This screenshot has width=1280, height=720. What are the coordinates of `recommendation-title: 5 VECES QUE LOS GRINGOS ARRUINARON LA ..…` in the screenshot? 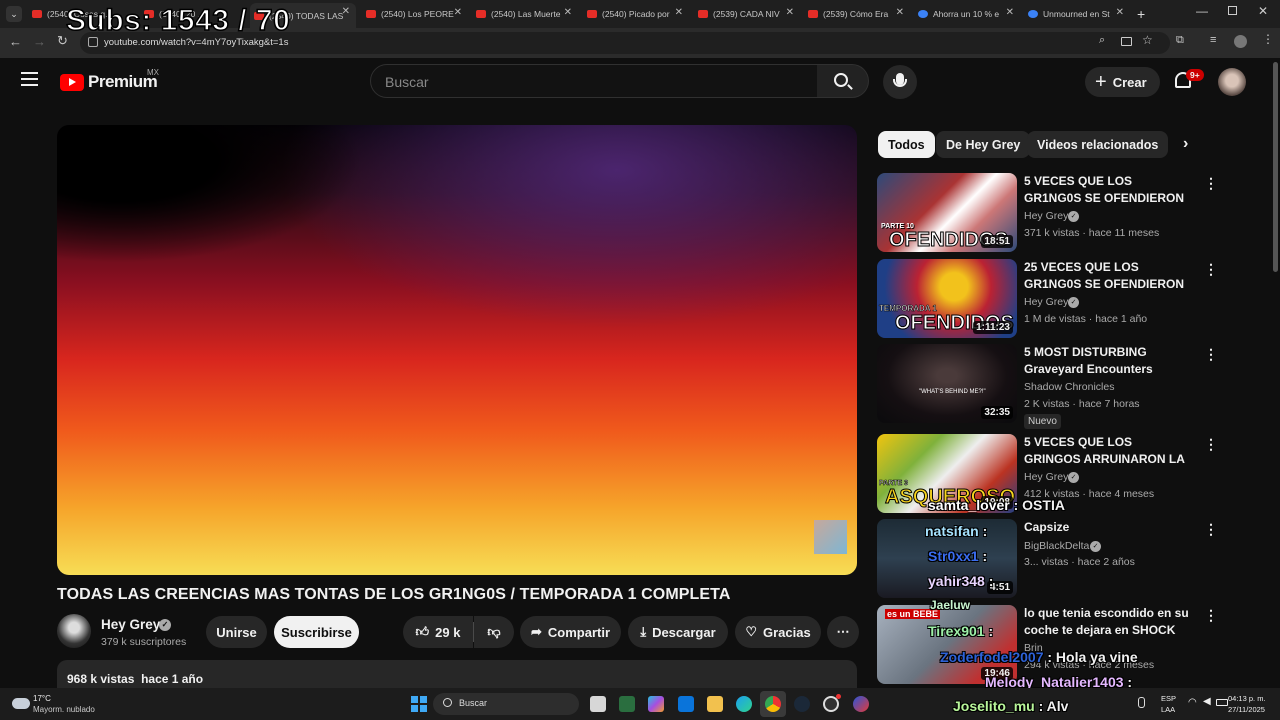 It's located at (1108, 451).